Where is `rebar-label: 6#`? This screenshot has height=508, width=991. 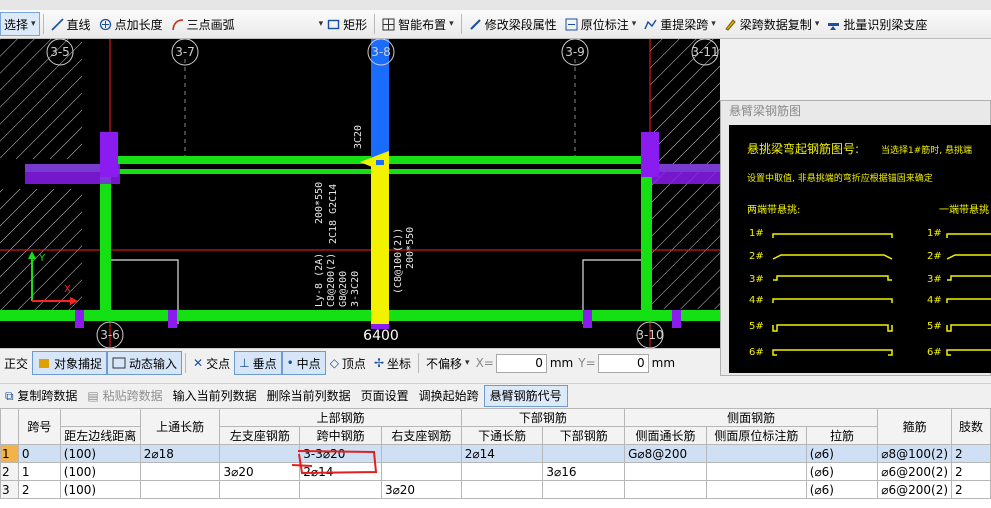 rebar-label: 6# is located at coordinates (934, 352).